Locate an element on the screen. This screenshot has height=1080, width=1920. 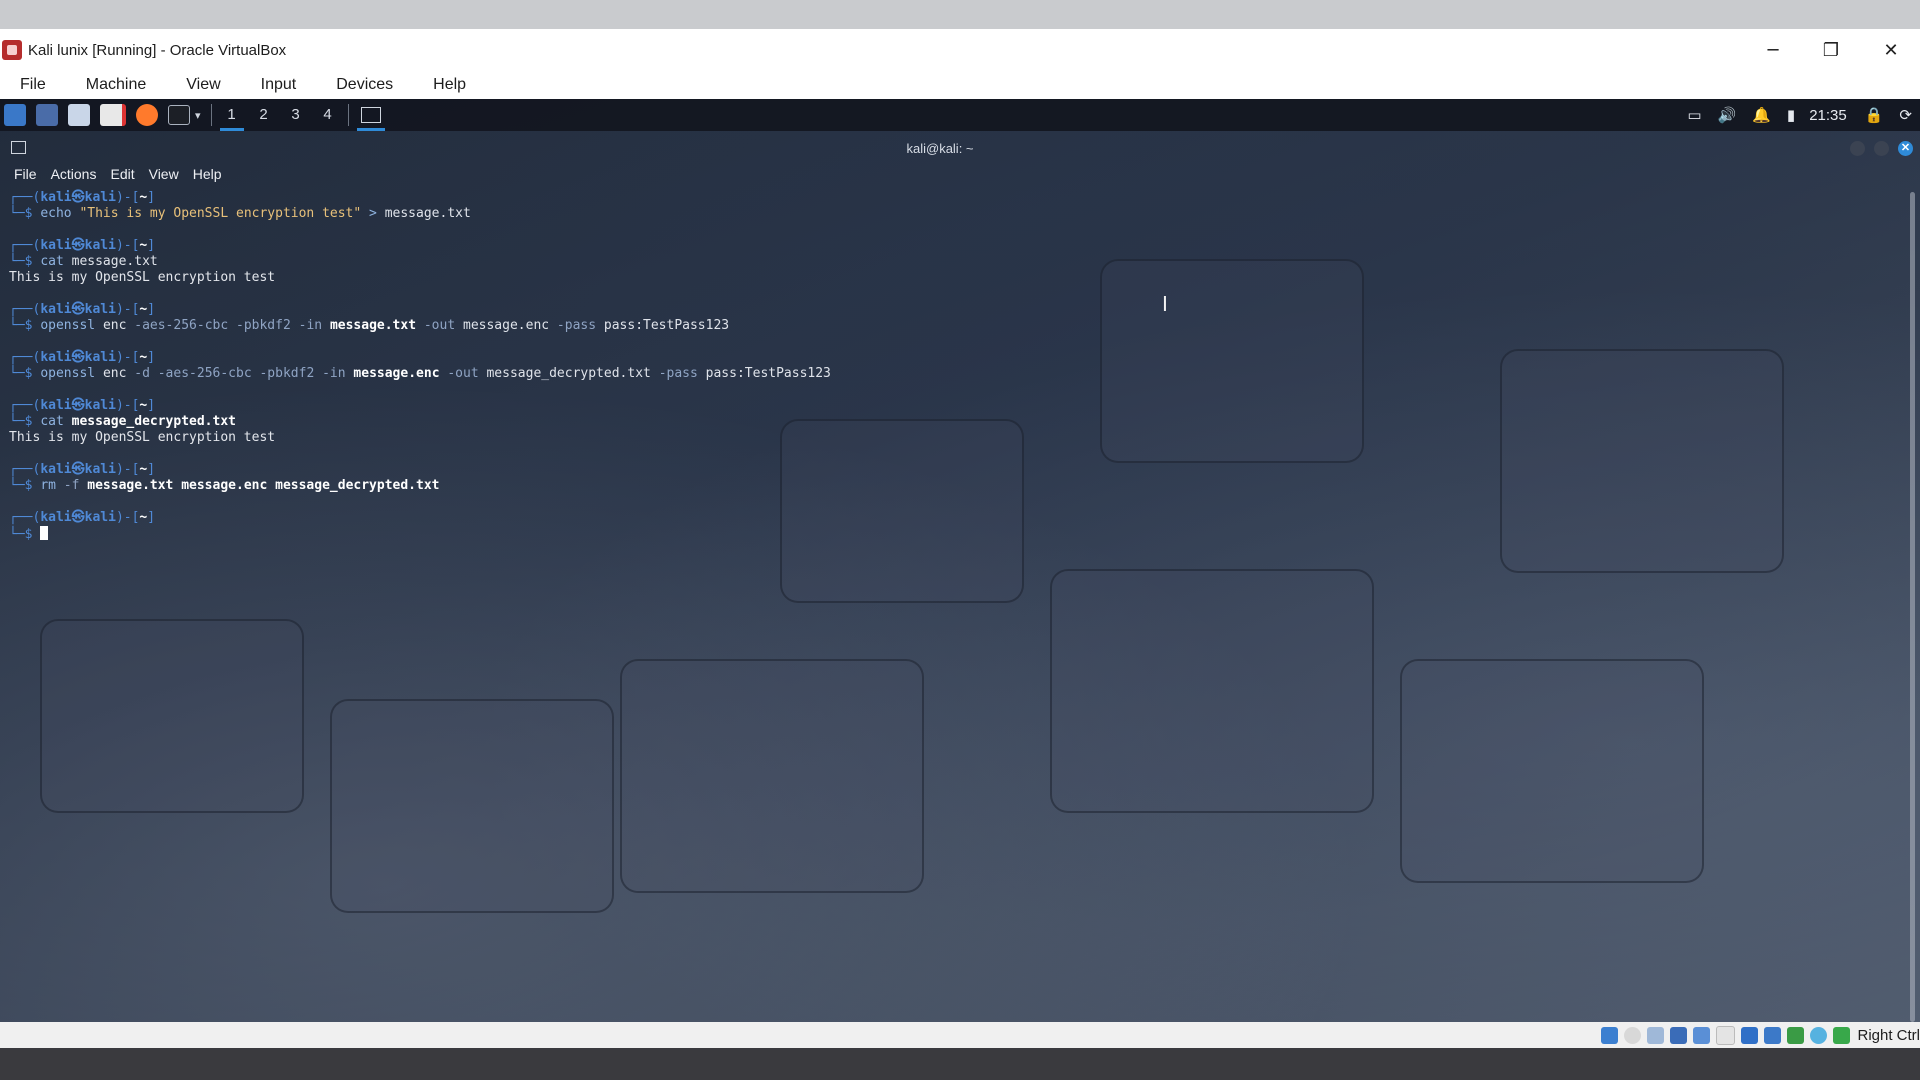
notification-bell-icon: 🔔 is located at coordinates (1761, 115).